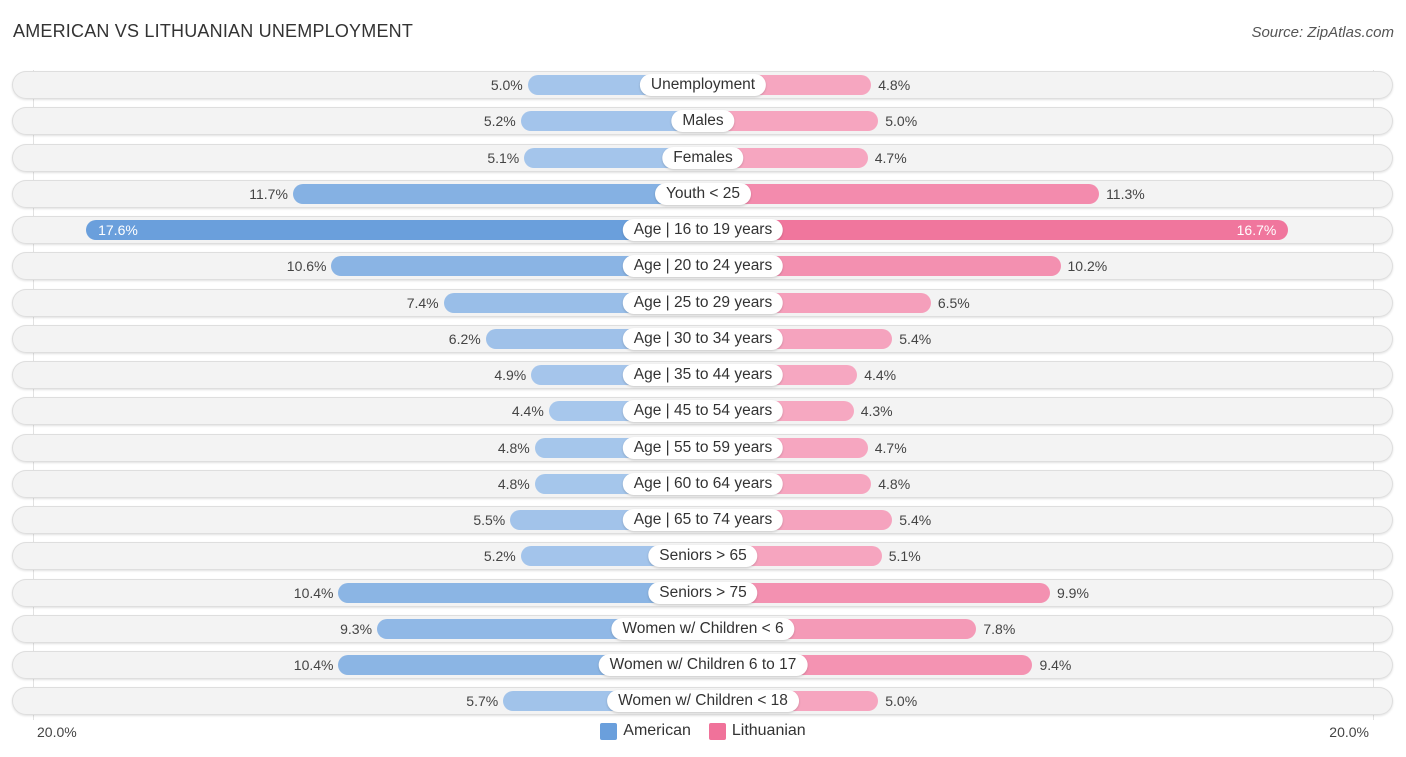 This screenshot has height=757, width=1406. I want to click on category-label: Seniors > 75, so click(703, 592).